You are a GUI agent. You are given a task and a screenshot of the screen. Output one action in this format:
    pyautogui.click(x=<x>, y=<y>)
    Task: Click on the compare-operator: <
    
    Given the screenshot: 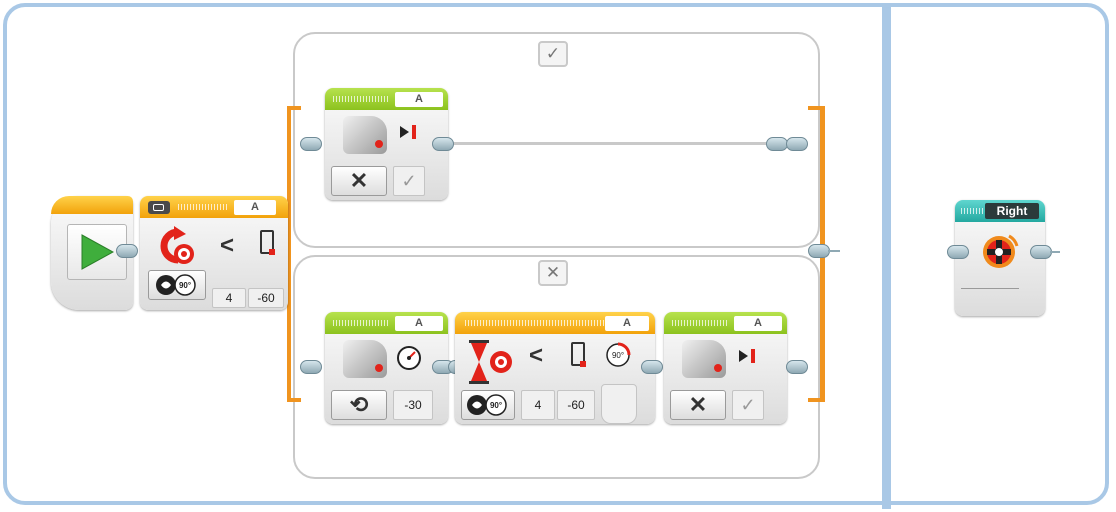 What is the action you would take?
    pyautogui.click(x=227, y=246)
    